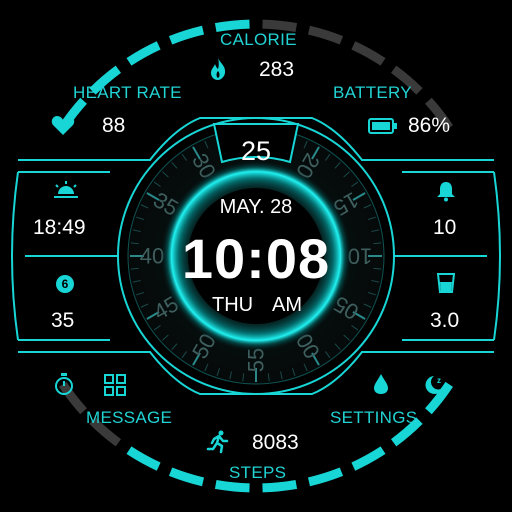 The width and height of the screenshot is (512, 512). What do you see at coordinates (256, 151) in the screenshot?
I see `seconds-display: 25` at bounding box center [256, 151].